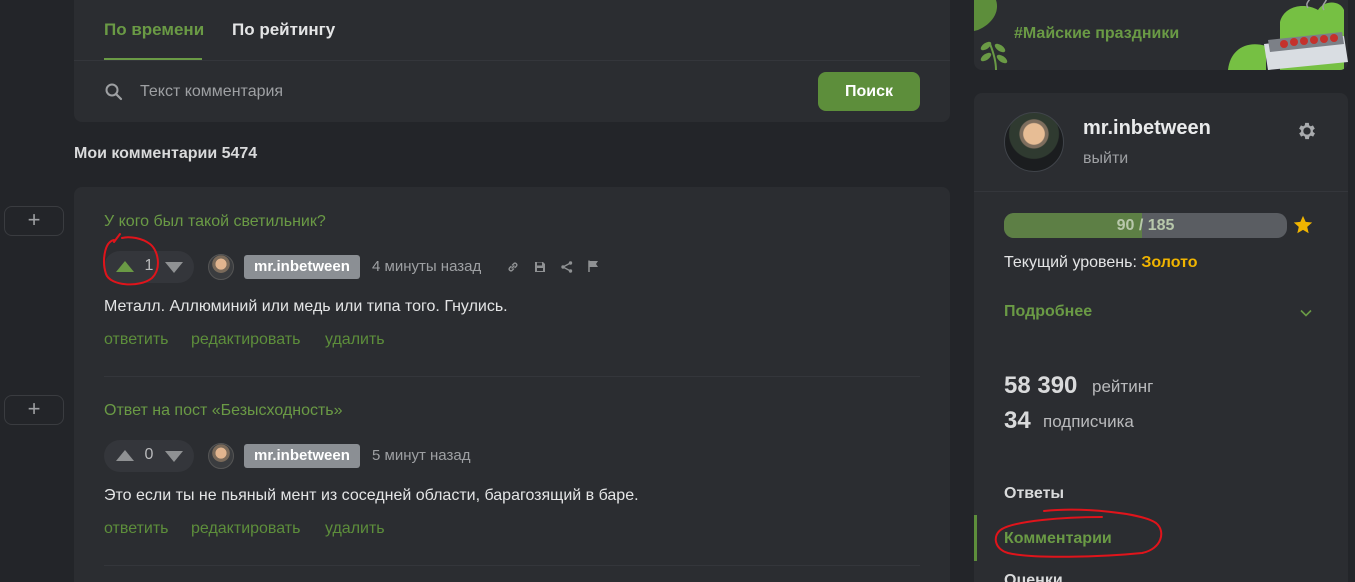  I want to click on rating-value: 1, so click(149, 265).